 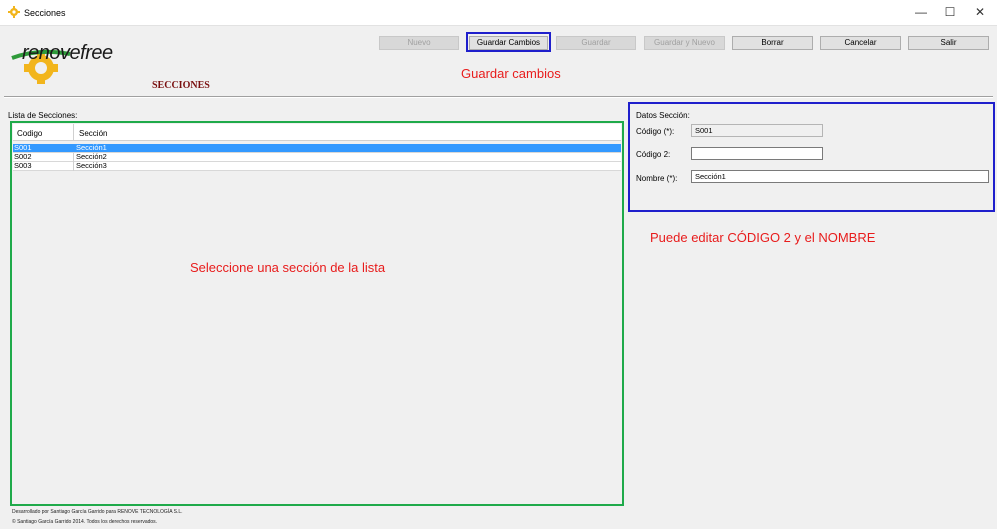 I want to click on table-header: Codigo Sección, so click(x=317, y=132).